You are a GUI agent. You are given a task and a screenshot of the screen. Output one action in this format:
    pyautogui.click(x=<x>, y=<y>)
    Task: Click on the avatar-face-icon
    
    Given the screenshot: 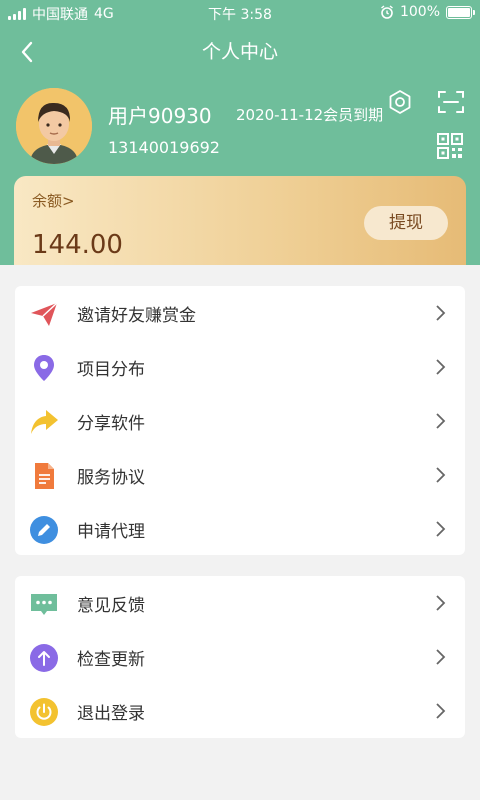 What is the action you would take?
    pyautogui.click(x=54, y=126)
    